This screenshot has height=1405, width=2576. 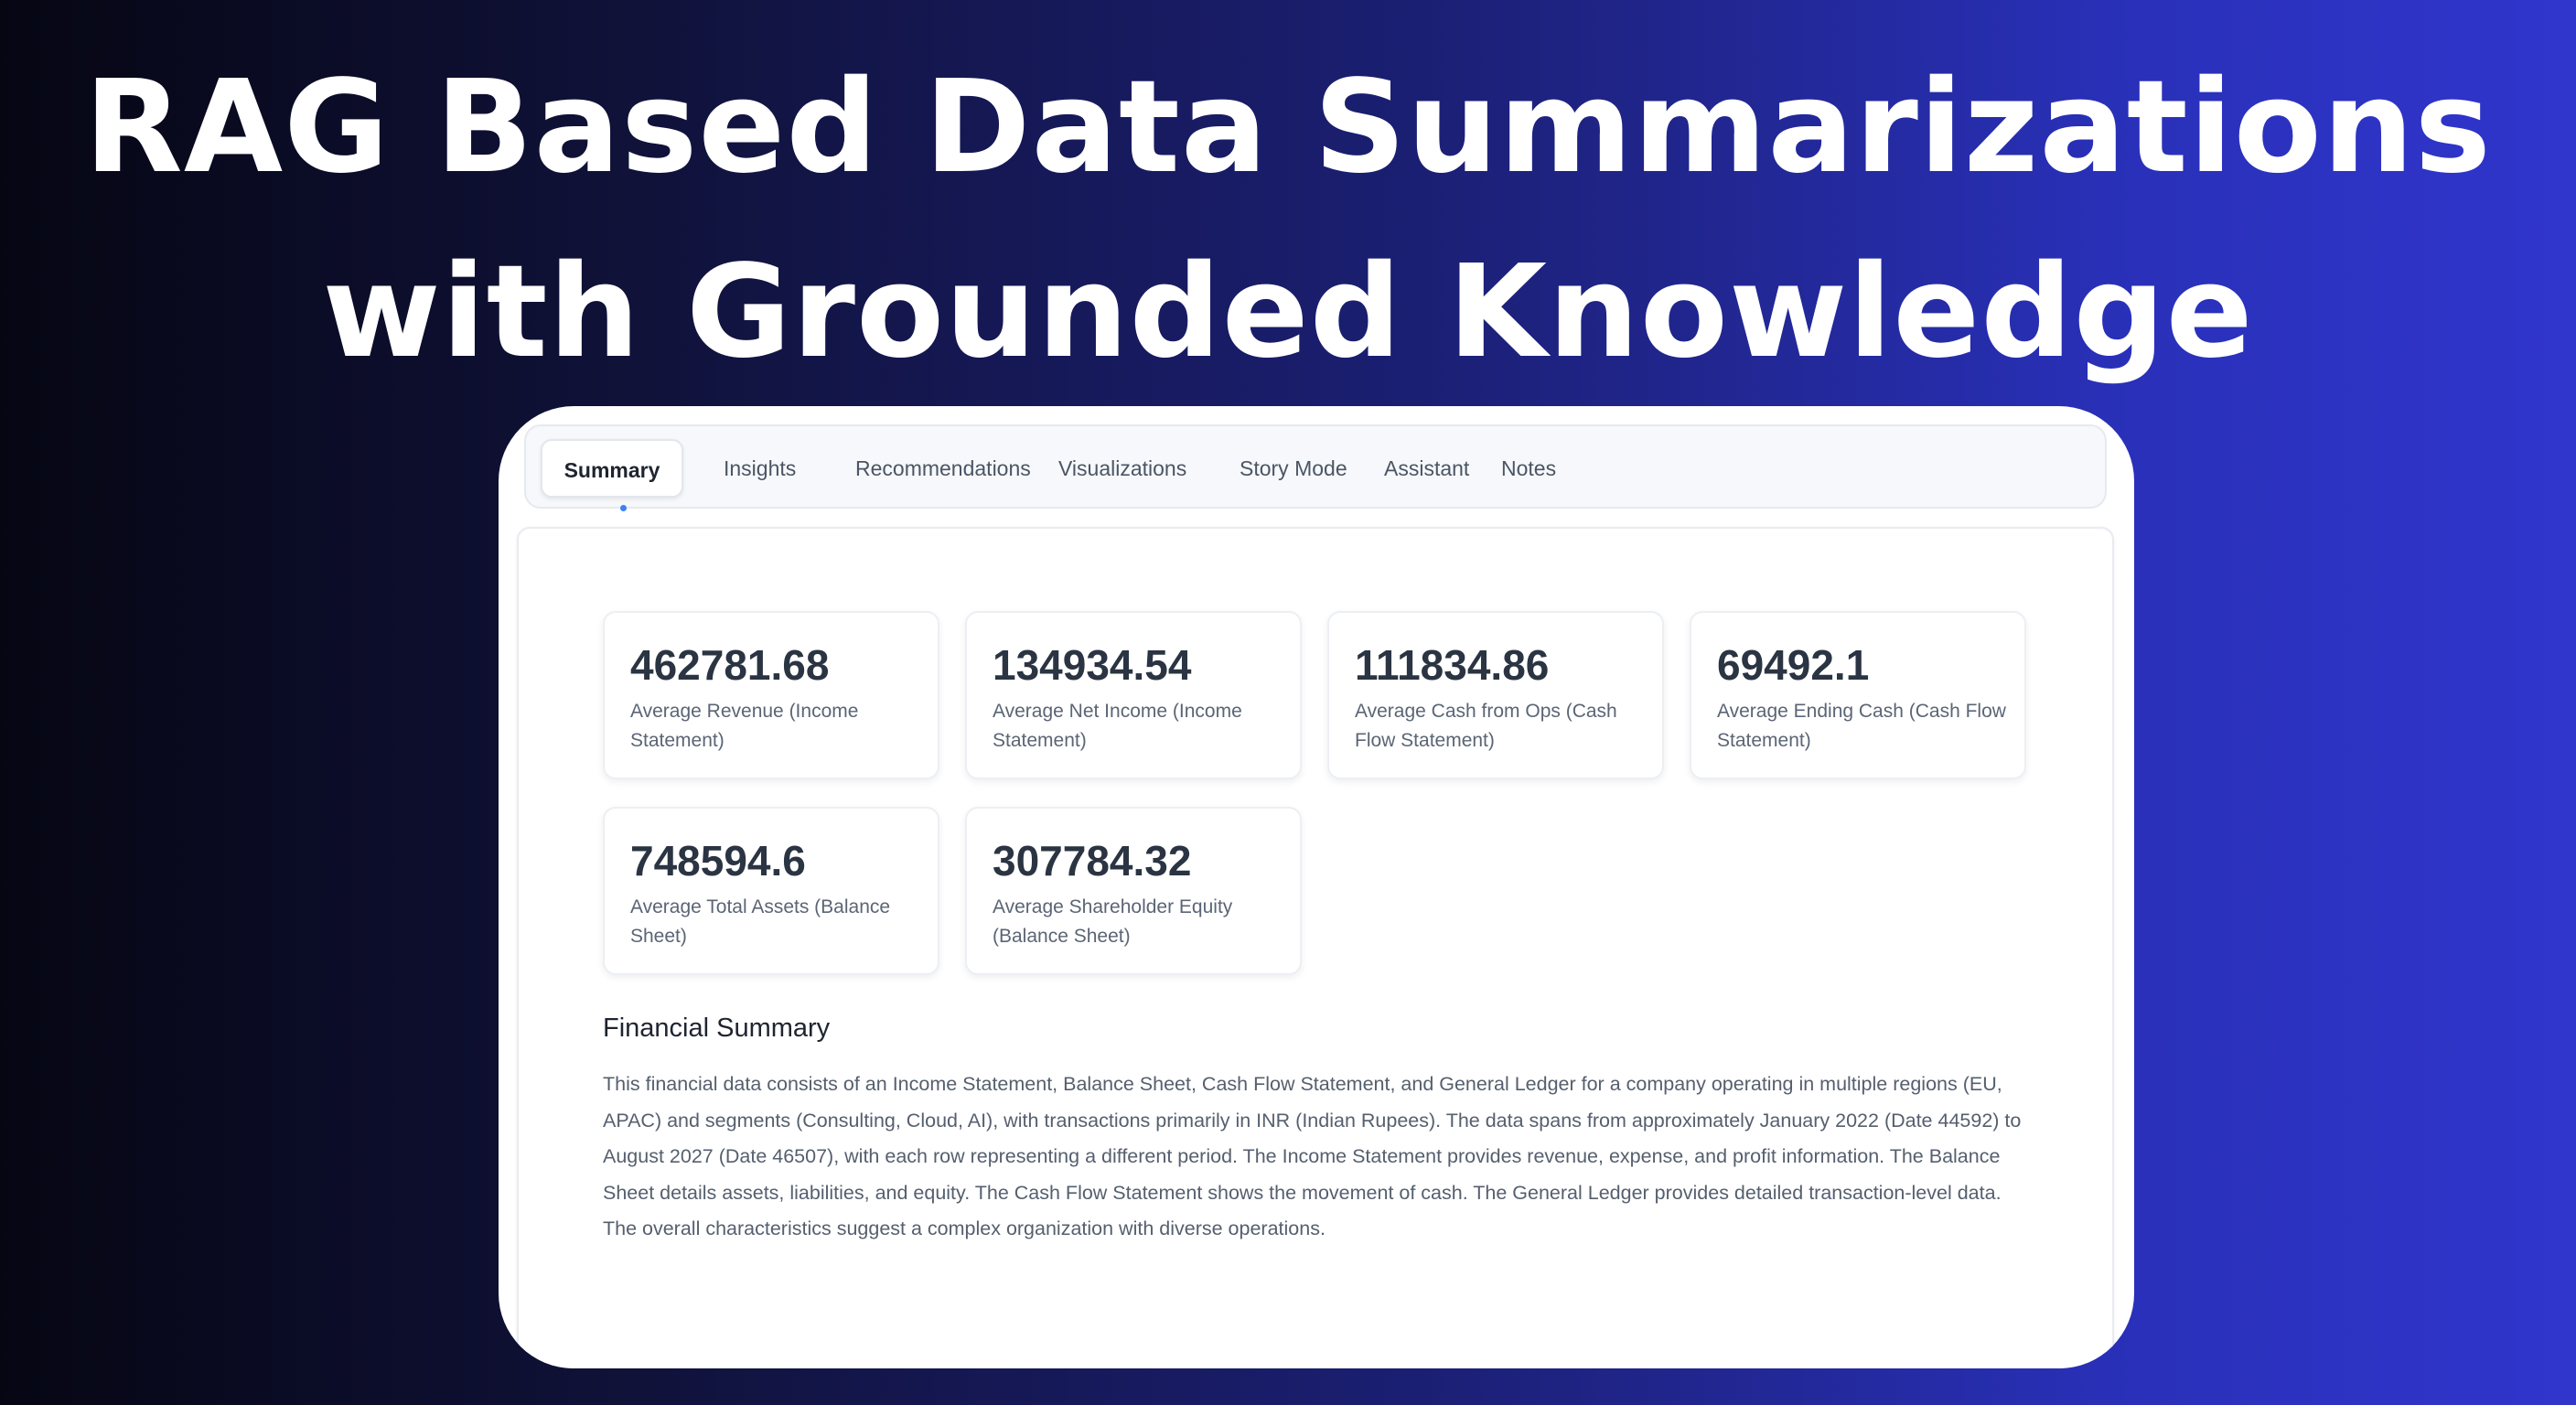 I want to click on metric-value: 111834.86, so click(x=1452, y=665).